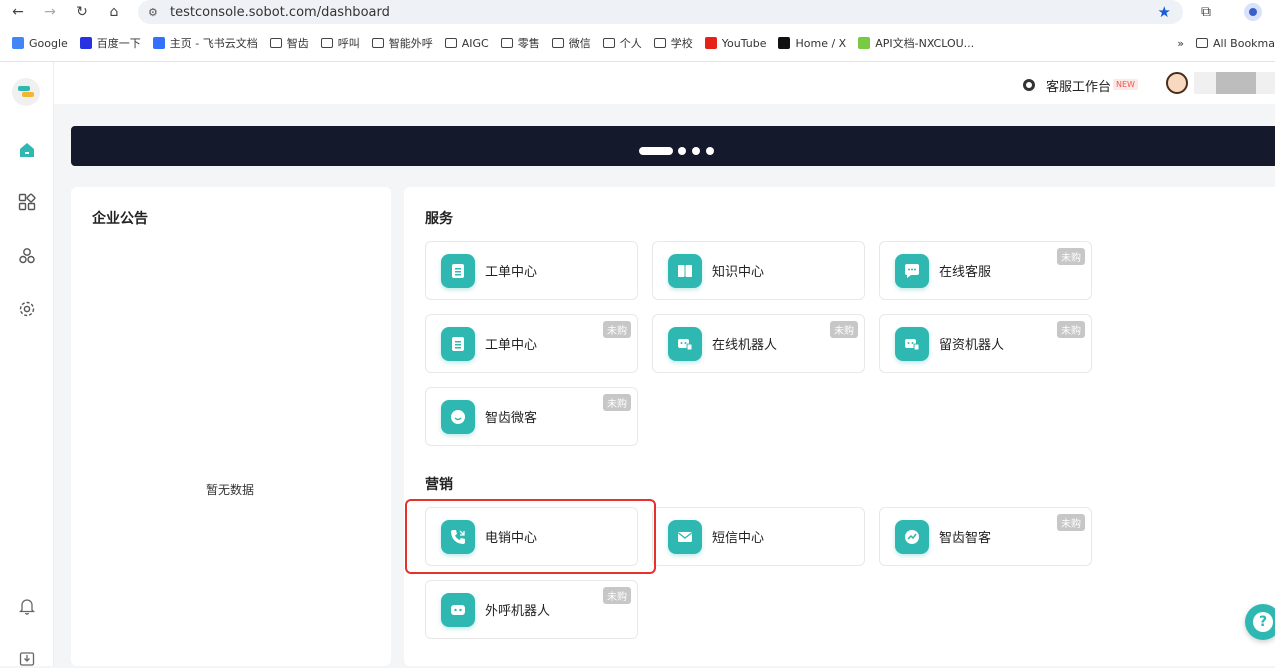 The width and height of the screenshot is (1275, 668). Describe the element at coordinates (630, 43) in the screenshot. I see `bookmark-label: 个人` at that location.